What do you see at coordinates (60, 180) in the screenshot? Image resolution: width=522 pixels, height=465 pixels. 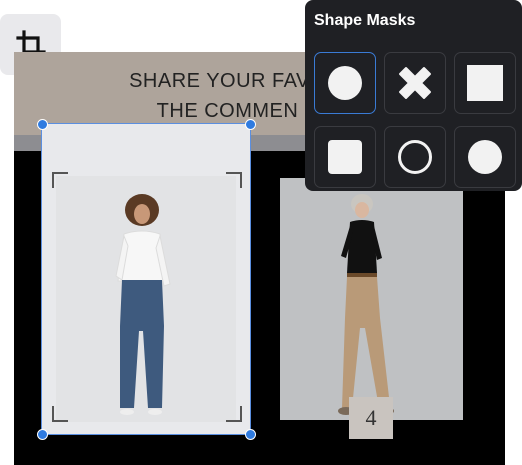 I see `crop-corner-top-left` at bounding box center [60, 180].